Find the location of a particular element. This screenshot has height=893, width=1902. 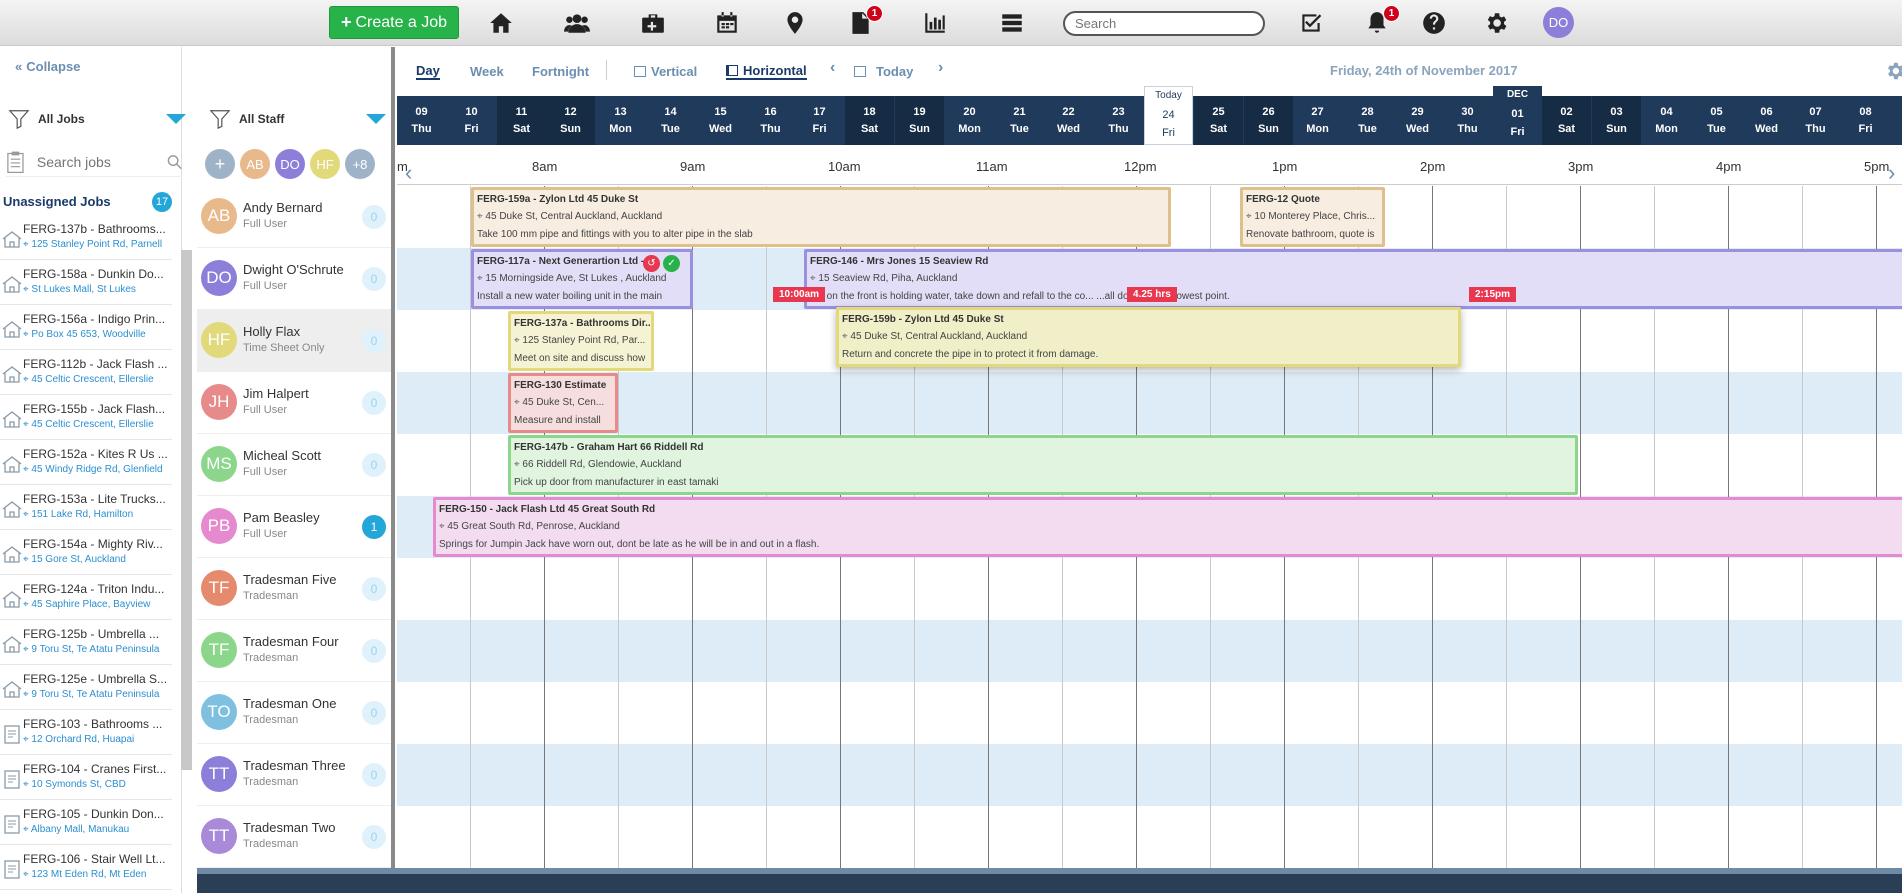

date-cell: 04 Mon is located at coordinates (1666, 120).